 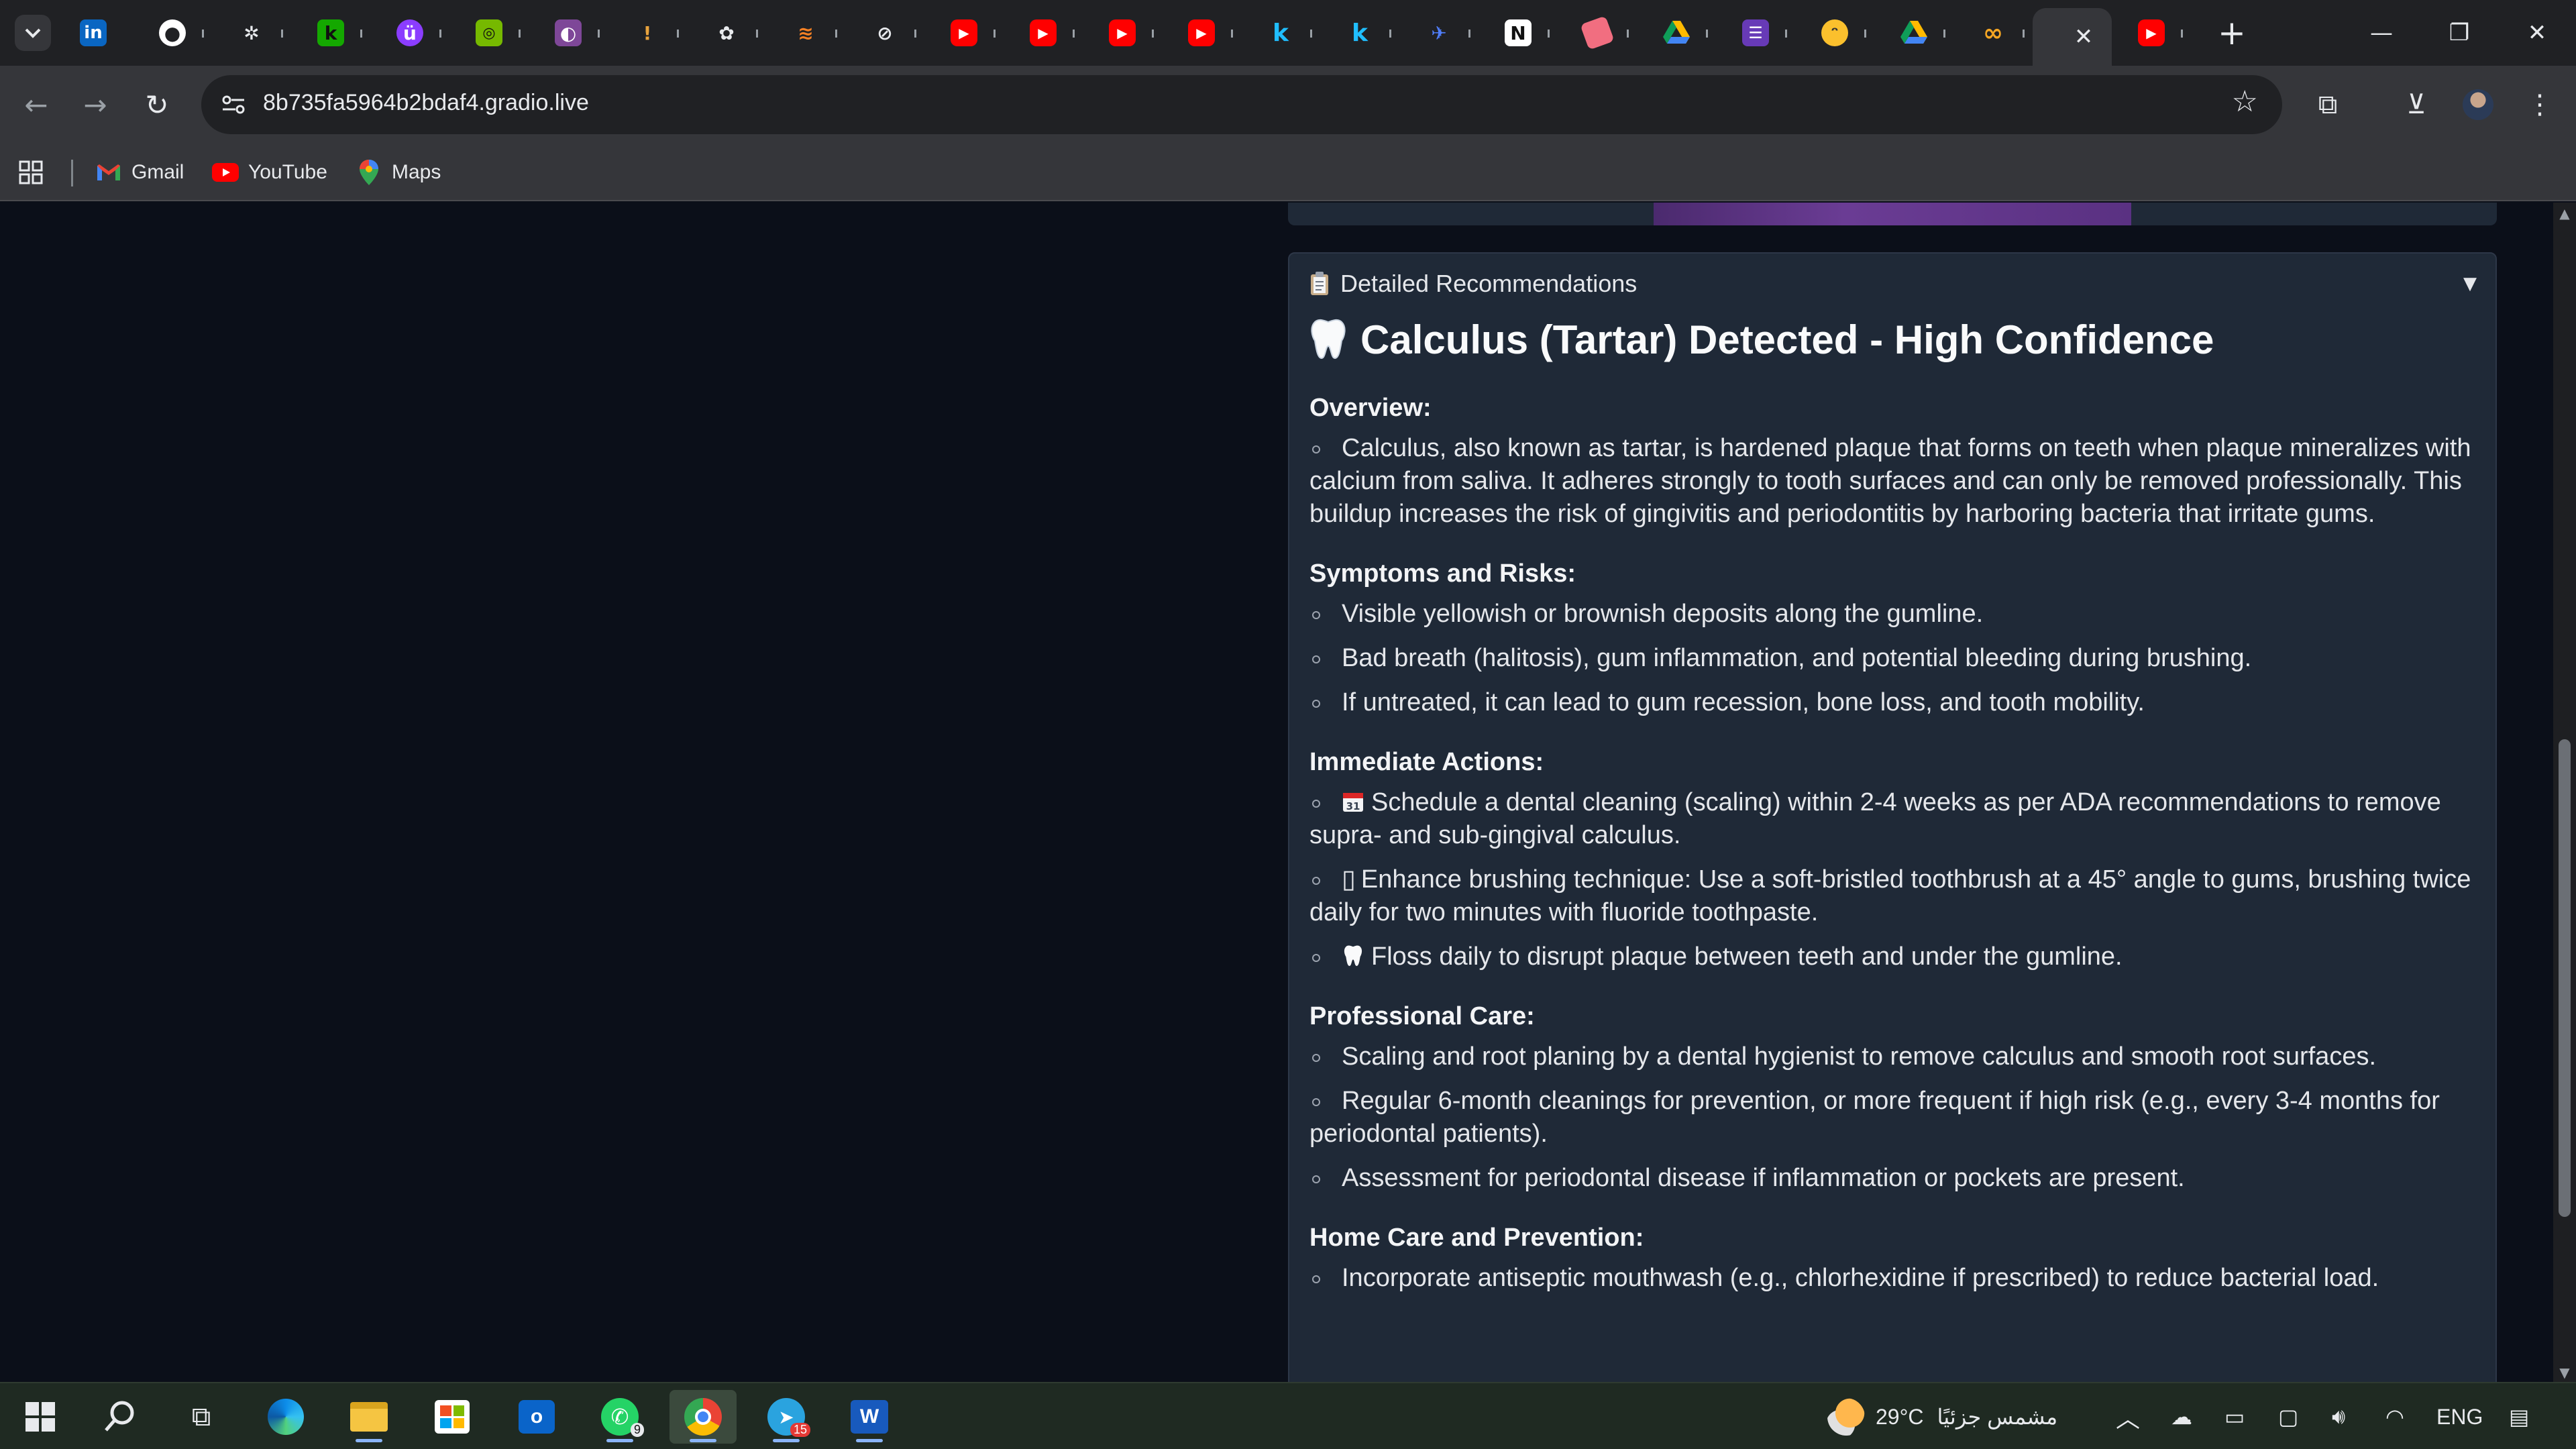 I want to click on tab-eraser, so click(x=1597, y=33).